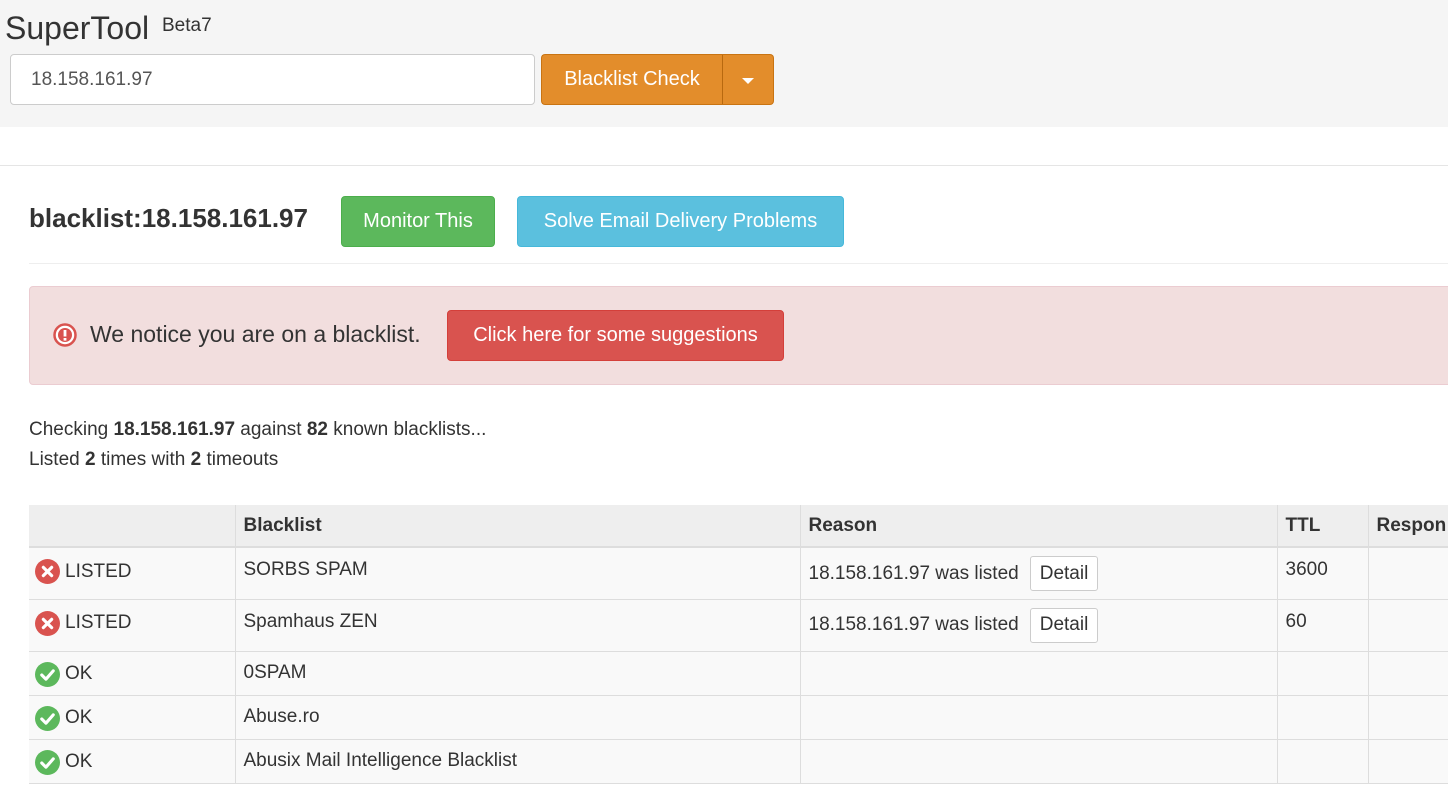 Image resolution: width=1448 pixels, height=793 pixels. I want to click on column-header-status, so click(132, 526).